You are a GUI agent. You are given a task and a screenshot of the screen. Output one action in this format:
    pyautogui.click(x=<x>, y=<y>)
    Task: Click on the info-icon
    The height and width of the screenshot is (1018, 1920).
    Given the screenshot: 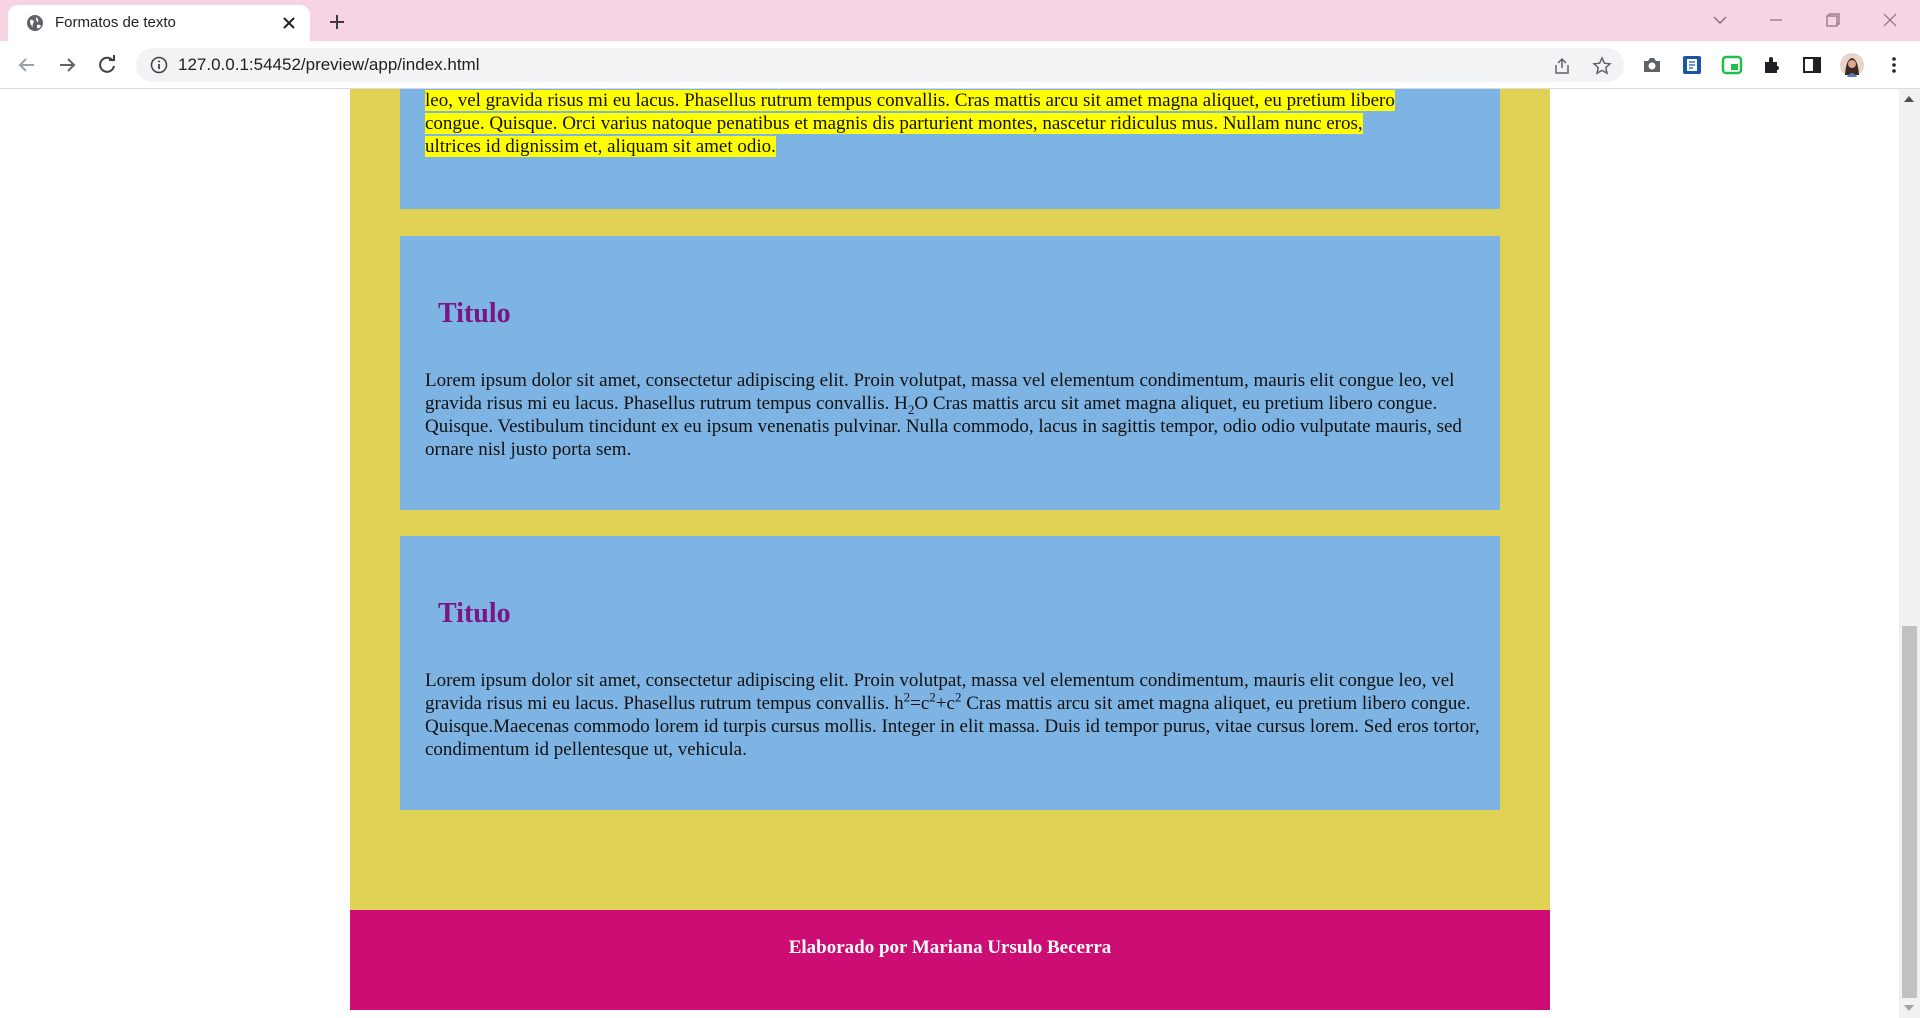 What is the action you would take?
    pyautogui.click(x=159, y=65)
    